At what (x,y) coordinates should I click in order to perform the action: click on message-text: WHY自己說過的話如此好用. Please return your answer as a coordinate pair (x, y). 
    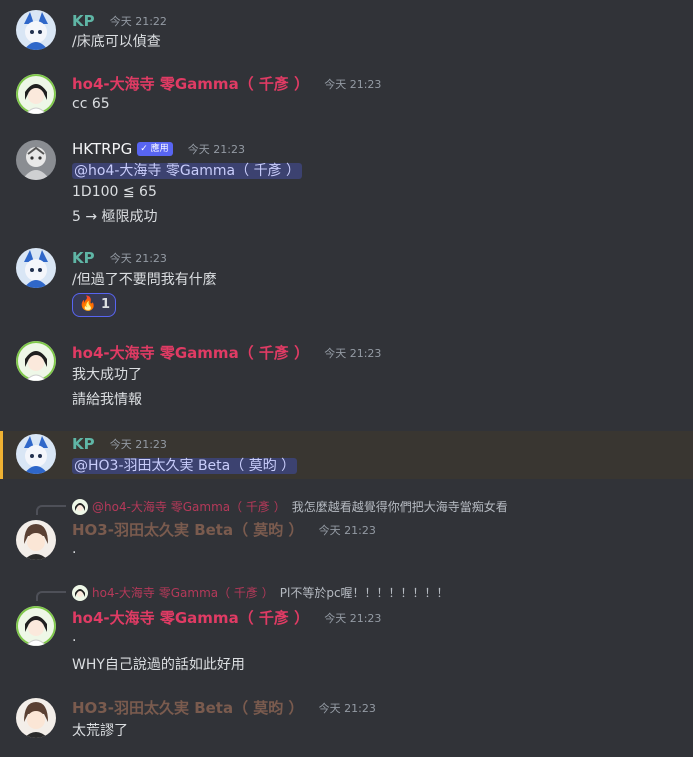
    Looking at the image, I should click on (158, 665).